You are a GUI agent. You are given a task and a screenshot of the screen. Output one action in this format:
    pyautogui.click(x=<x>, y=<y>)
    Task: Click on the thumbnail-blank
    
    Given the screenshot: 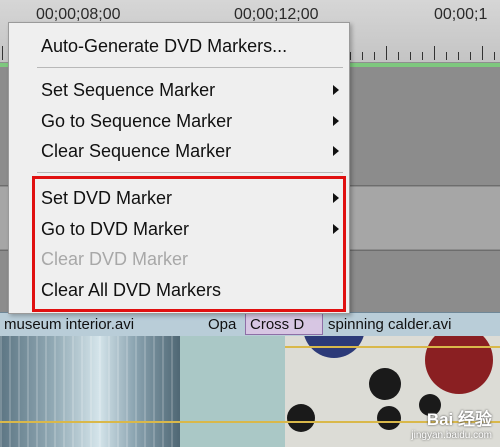 What is the action you would take?
    pyautogui.click(x=232, y=391)
    